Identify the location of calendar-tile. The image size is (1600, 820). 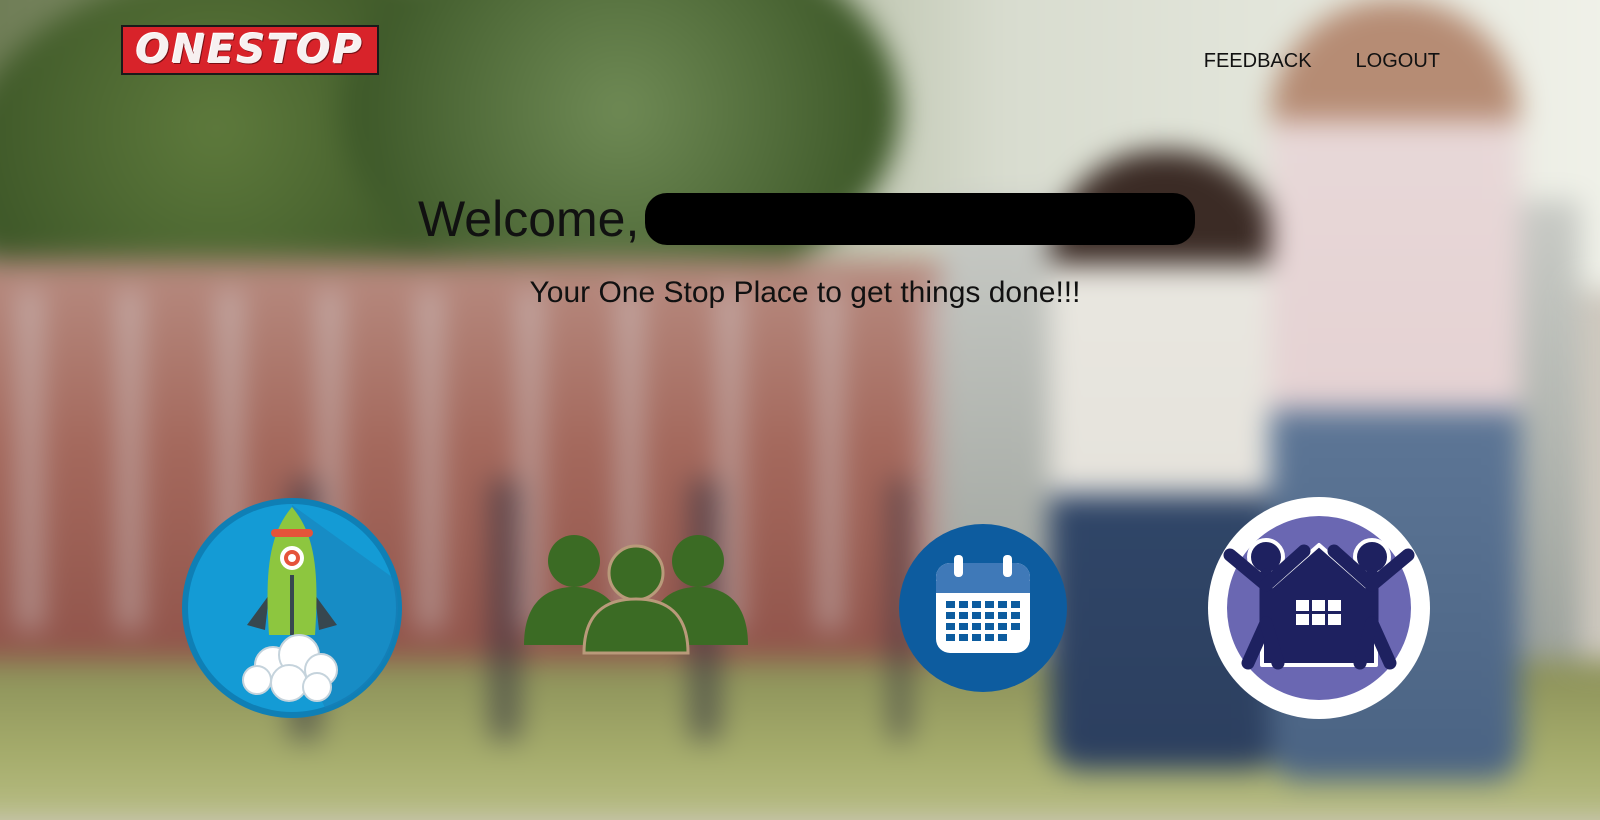
(983, 608).